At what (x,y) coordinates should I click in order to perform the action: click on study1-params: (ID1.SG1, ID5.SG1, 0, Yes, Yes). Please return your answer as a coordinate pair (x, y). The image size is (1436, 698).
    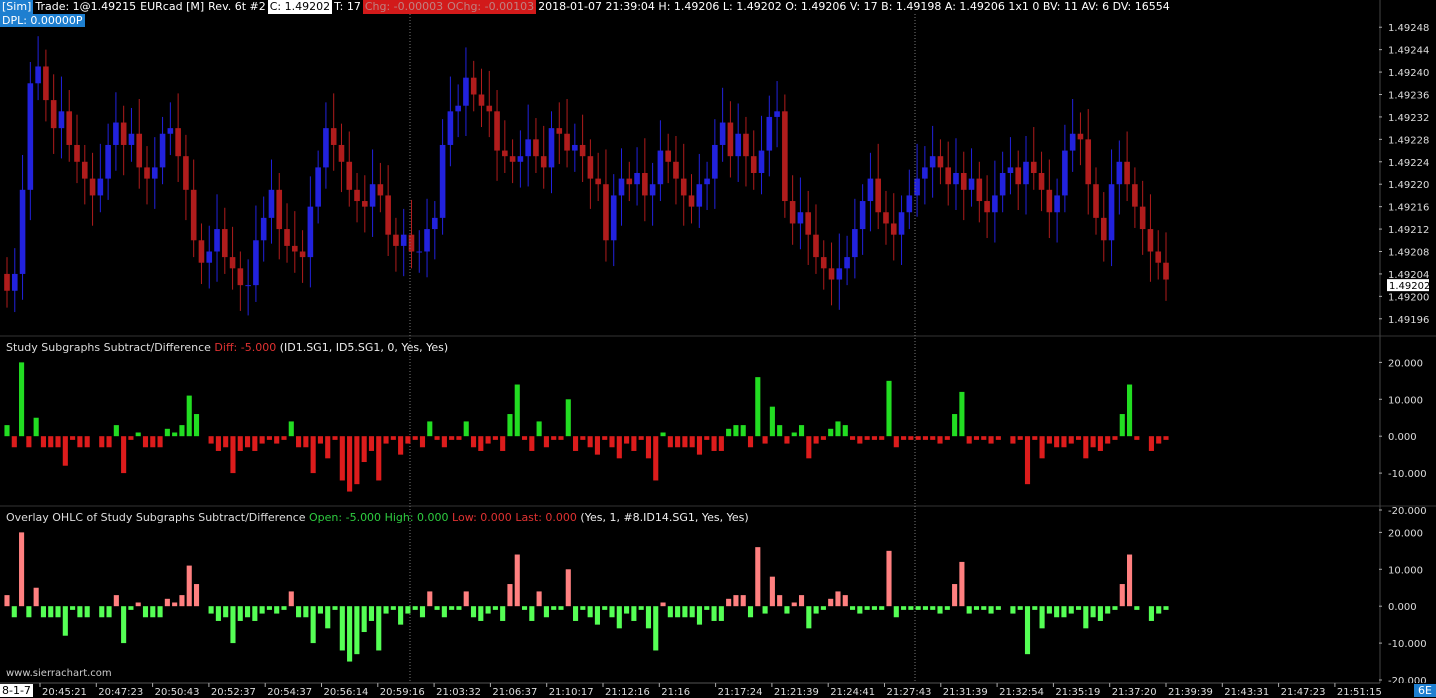
    Looking at the image, I should click on (364, 347).